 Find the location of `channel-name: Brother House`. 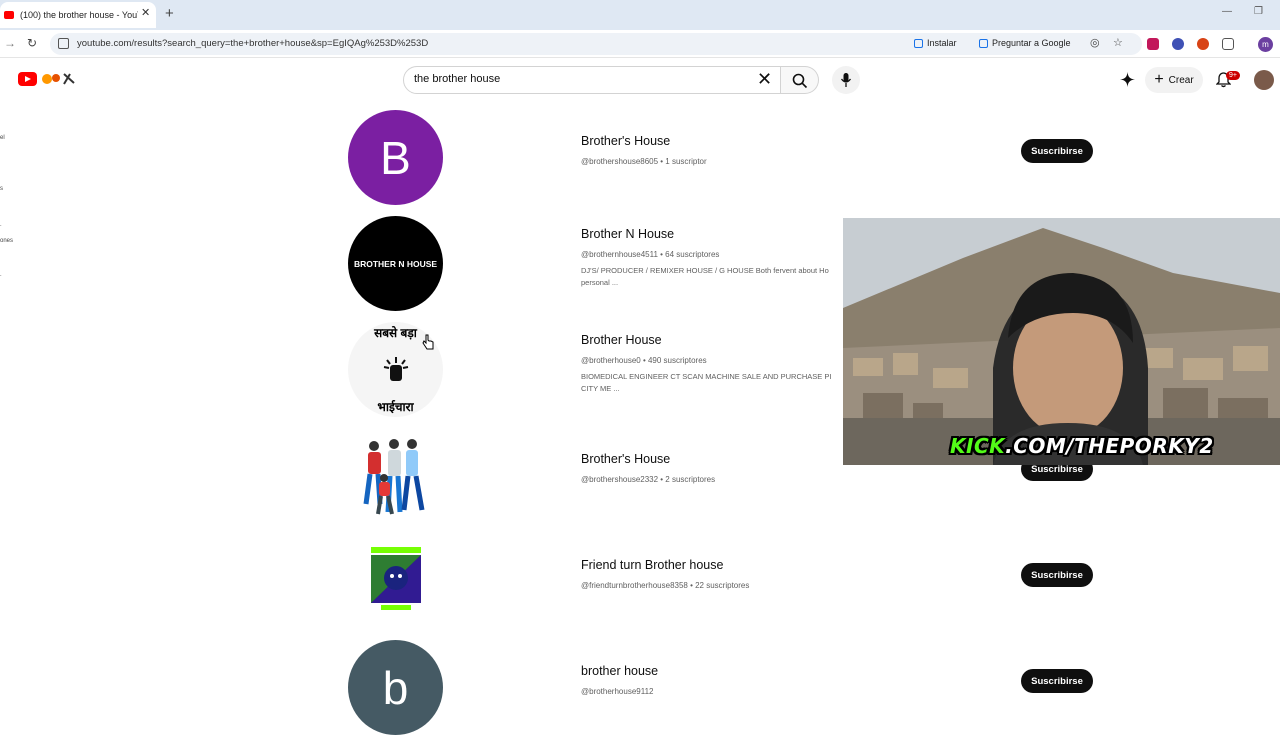

channel-name: Brother House is located at coordinates (621, 340).